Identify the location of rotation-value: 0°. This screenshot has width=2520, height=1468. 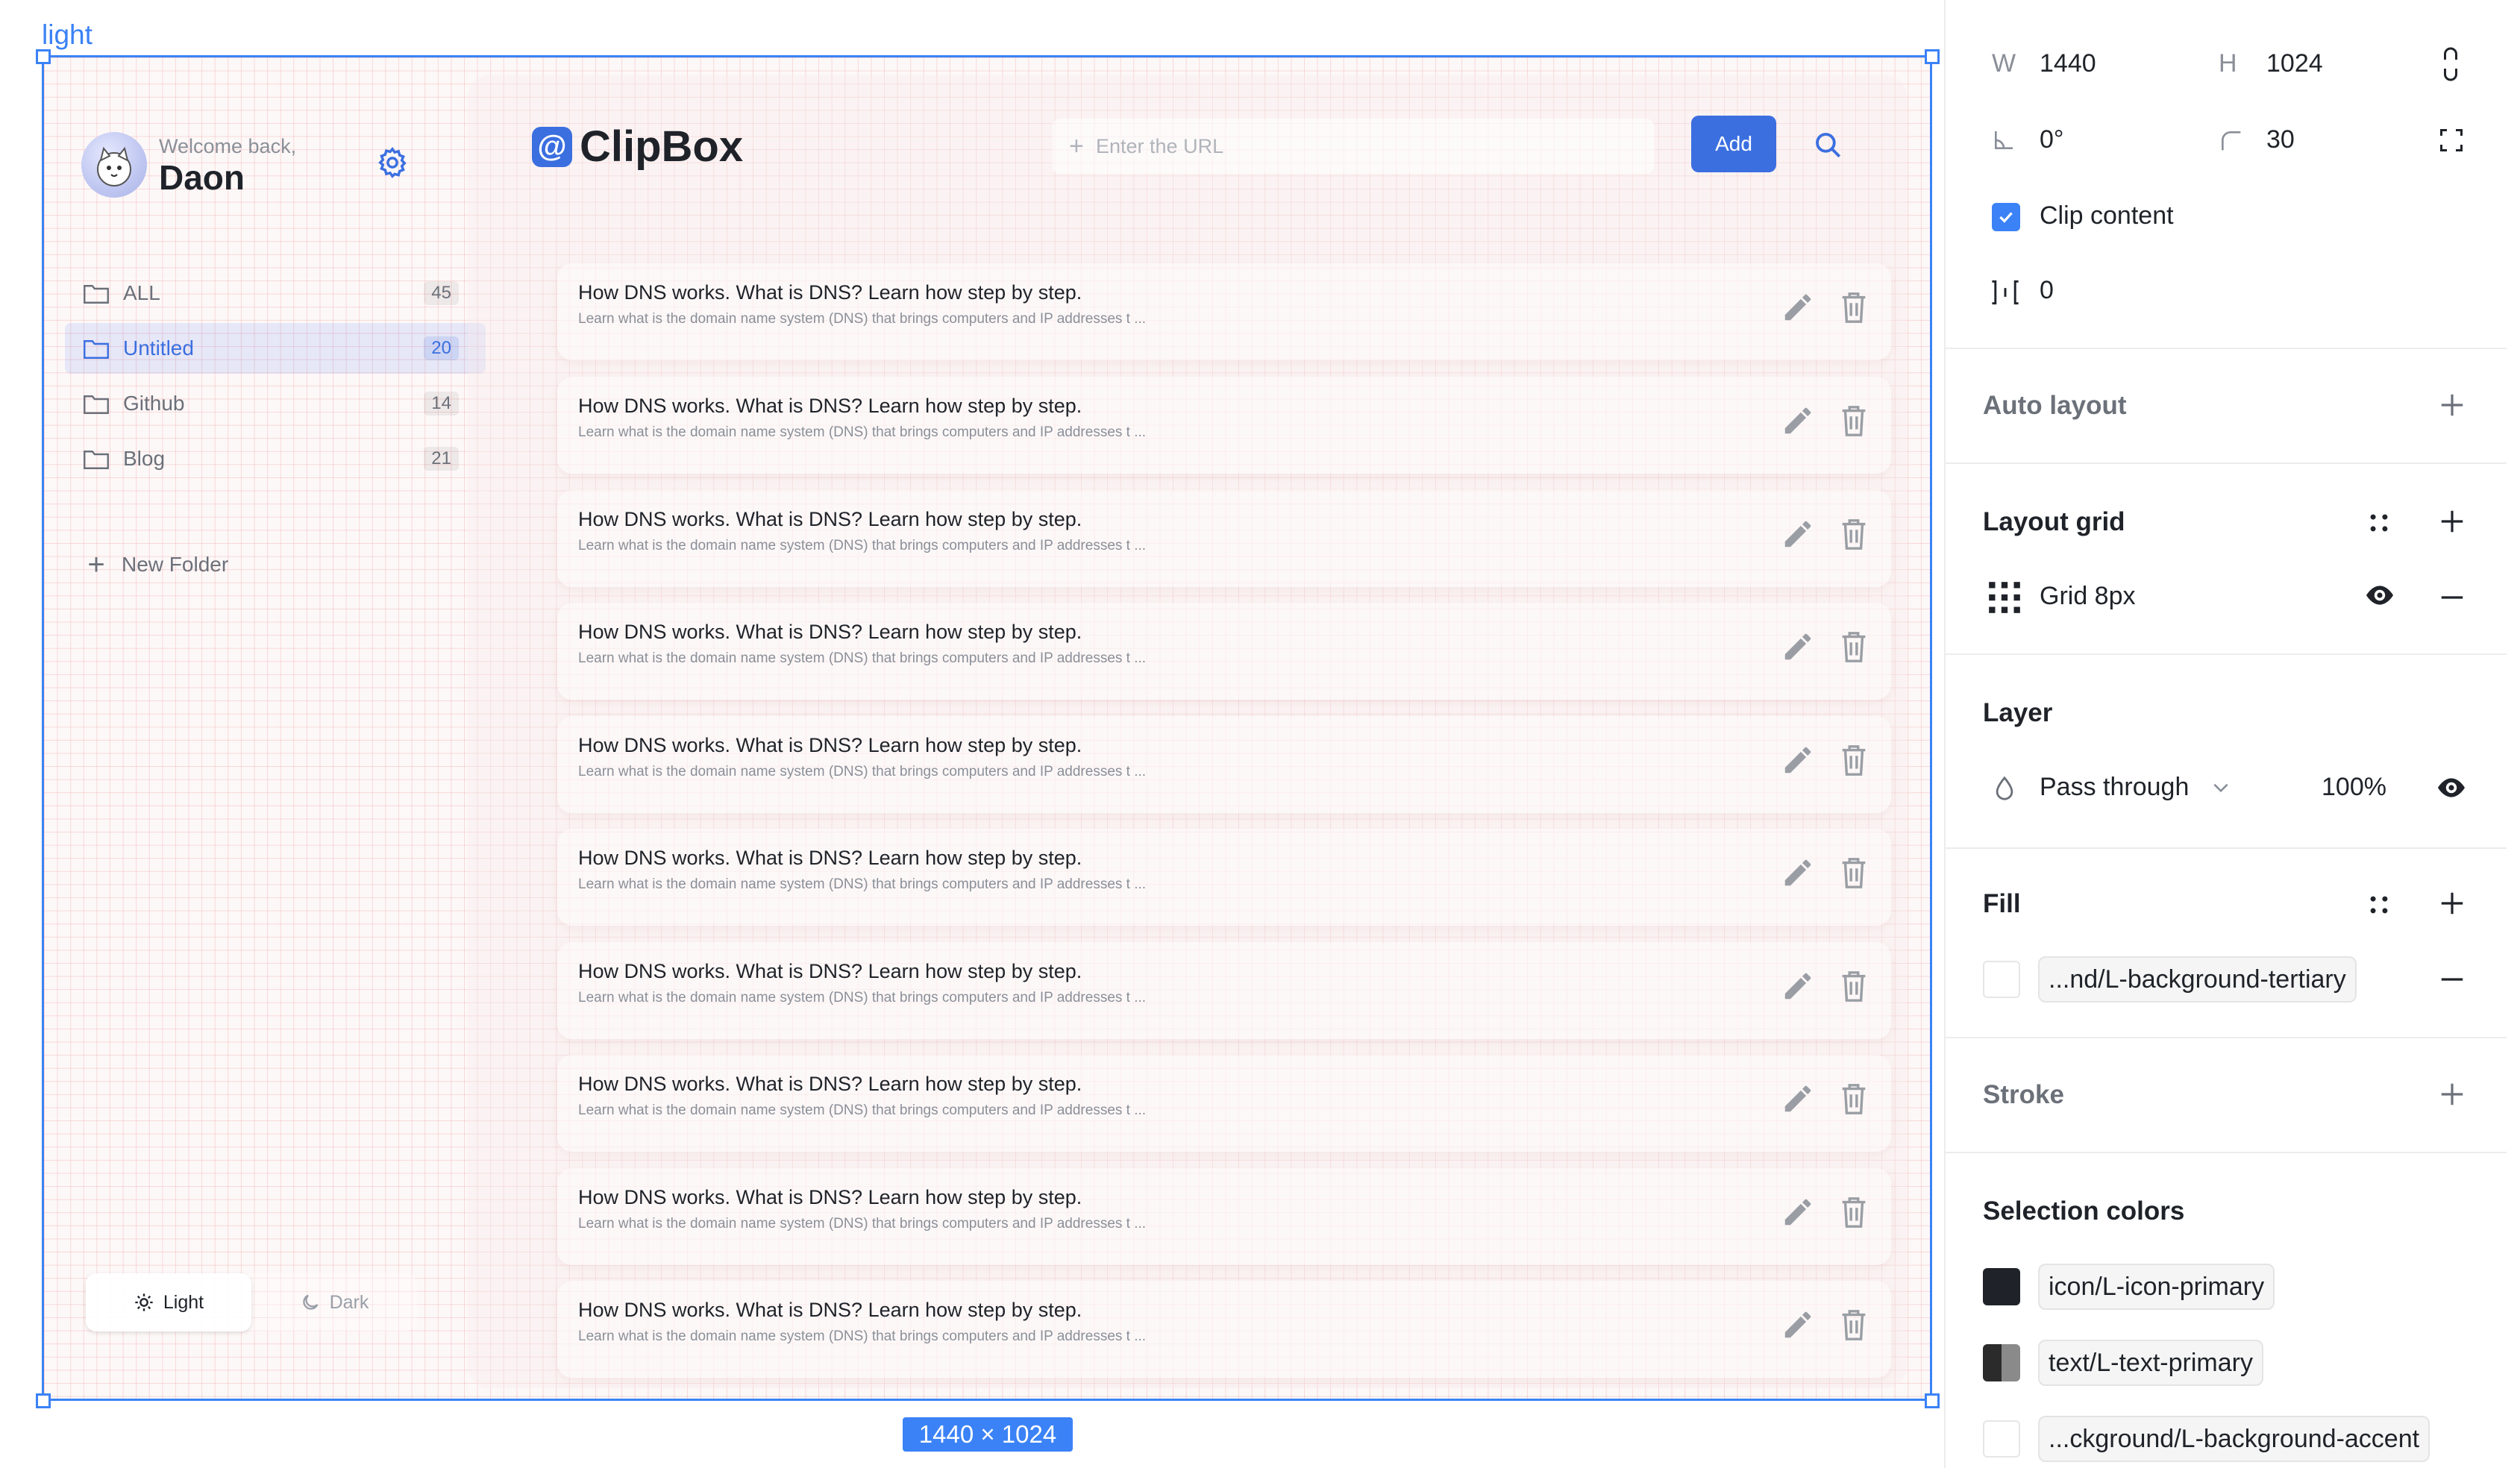
(2052, 140).